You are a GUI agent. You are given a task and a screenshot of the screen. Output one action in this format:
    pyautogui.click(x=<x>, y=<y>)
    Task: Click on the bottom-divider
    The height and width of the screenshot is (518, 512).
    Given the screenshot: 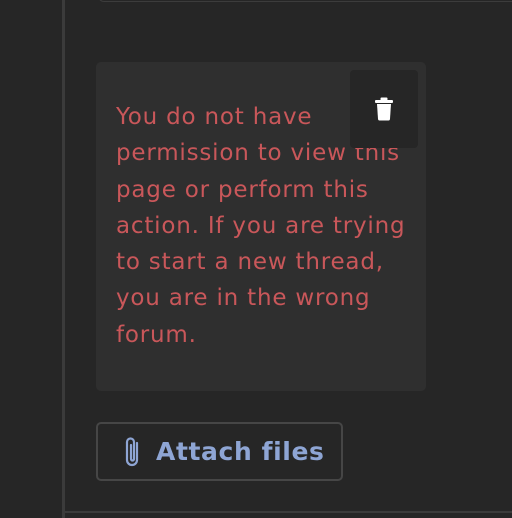 What is the action you would take?
    pyautogui.click(x=288, y=512)
    